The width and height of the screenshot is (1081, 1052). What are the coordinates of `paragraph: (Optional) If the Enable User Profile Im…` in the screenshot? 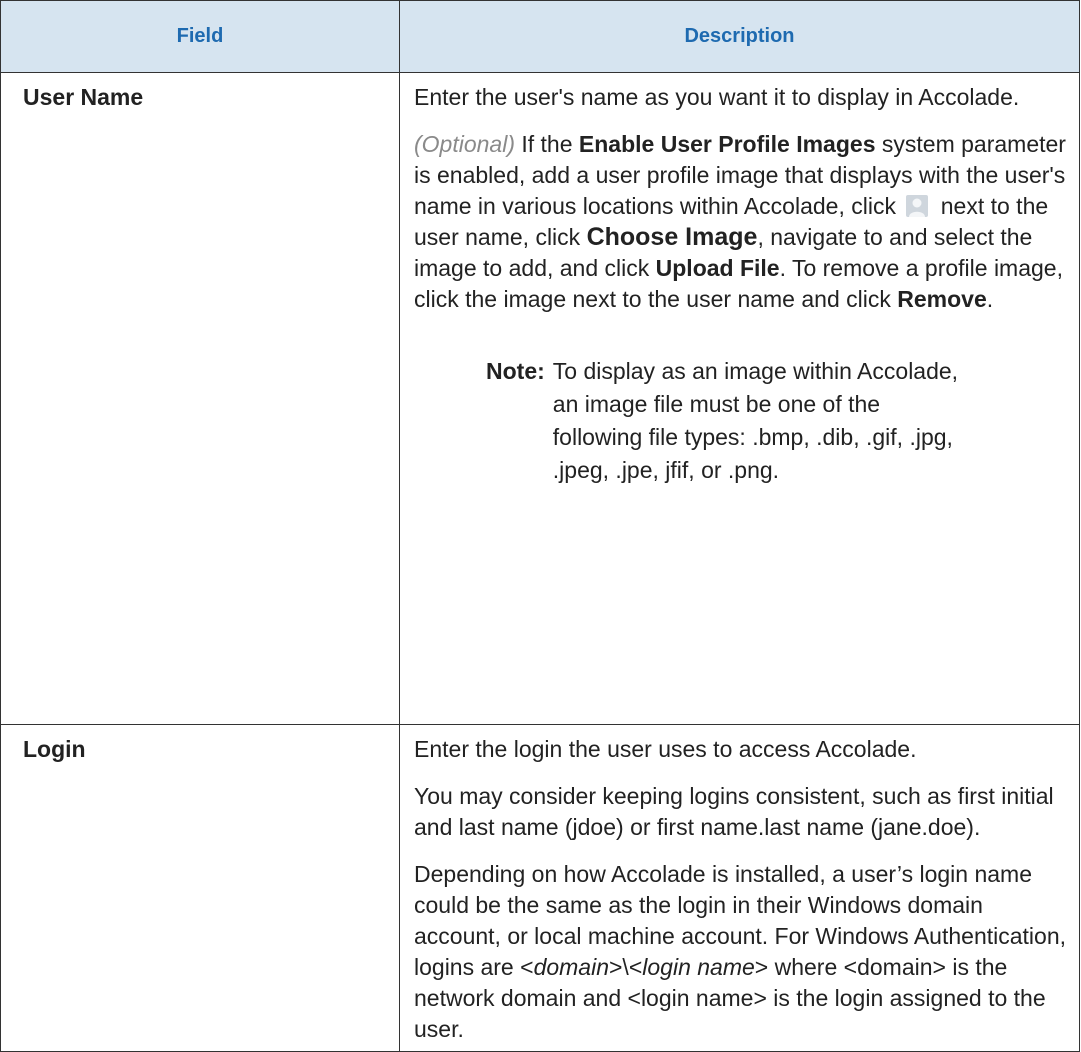 It's located at (741, 222).